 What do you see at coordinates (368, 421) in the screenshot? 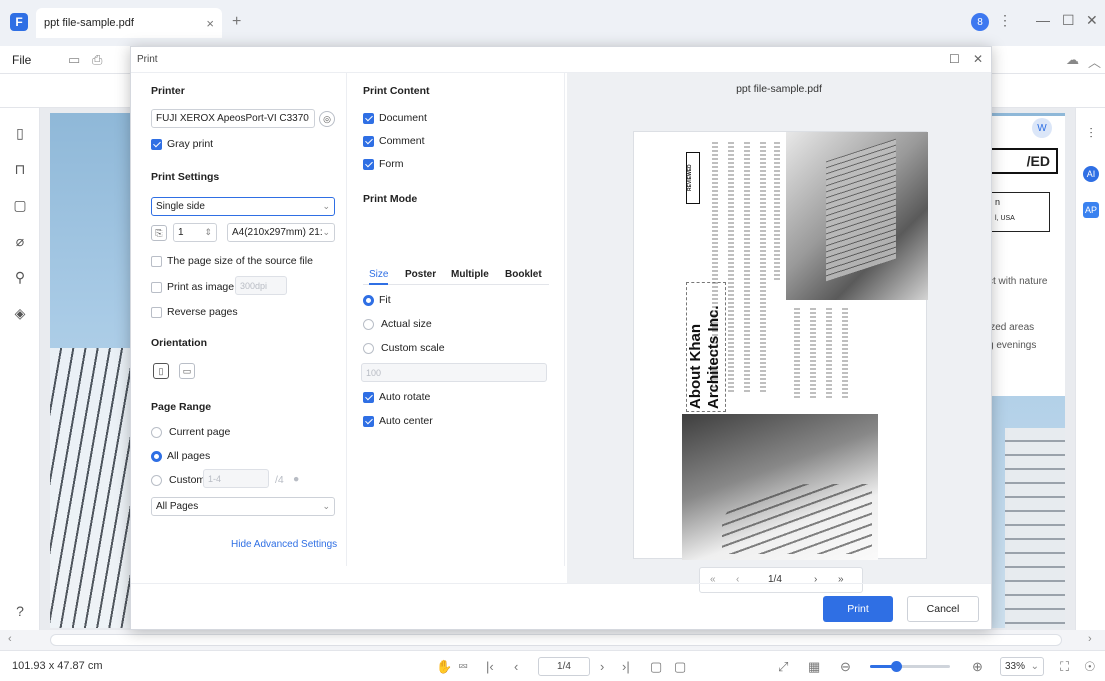
I see `auto-center-checkbox` at bounding box center [368, 421].